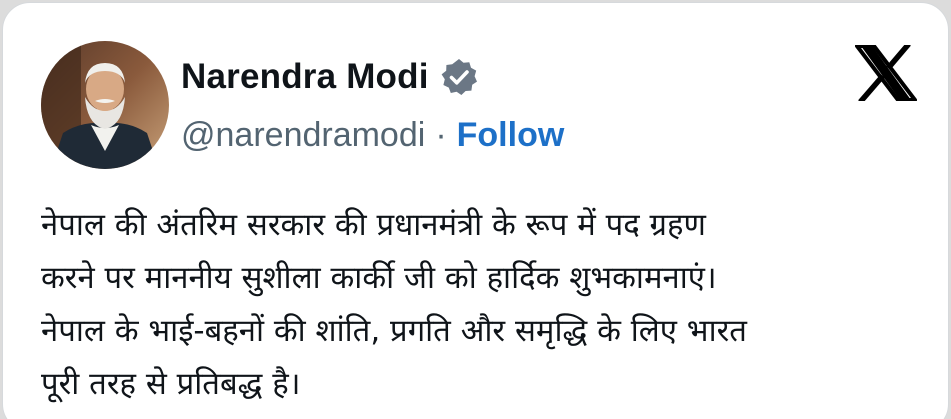 The image size is (951, 419). I want to click on author-handle-row: @narendramodi · Follow, so click(372, 135).